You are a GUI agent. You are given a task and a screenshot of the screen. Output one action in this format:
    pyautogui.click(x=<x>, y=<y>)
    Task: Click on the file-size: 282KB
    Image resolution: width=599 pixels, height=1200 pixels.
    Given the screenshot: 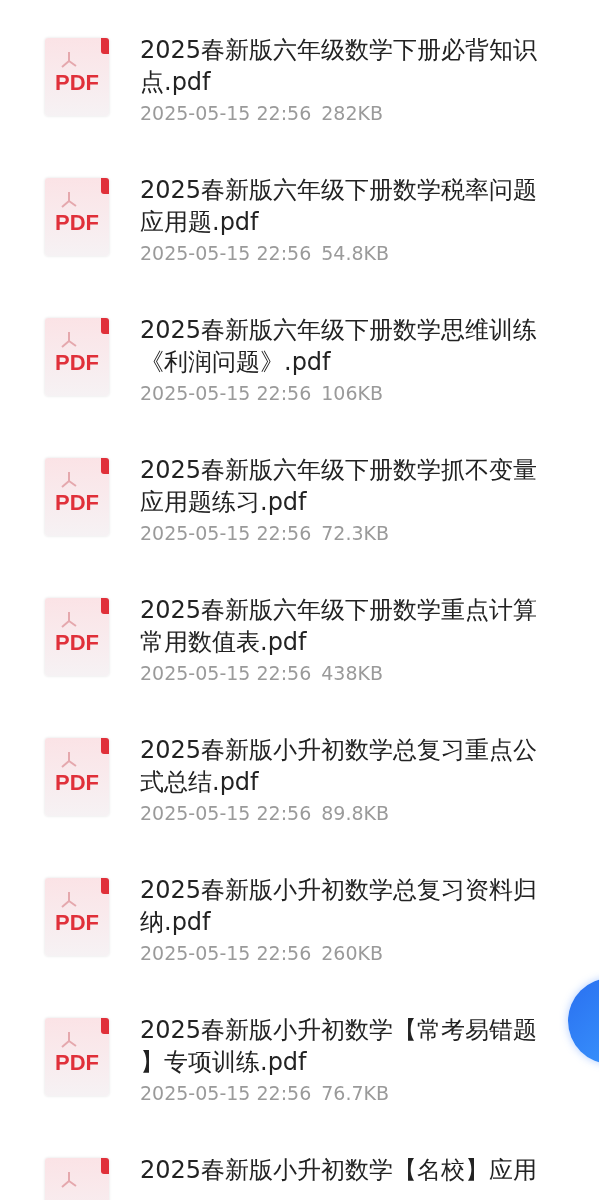 What is the action you would take?
    pyautogui.click(x=352, y=113)
    